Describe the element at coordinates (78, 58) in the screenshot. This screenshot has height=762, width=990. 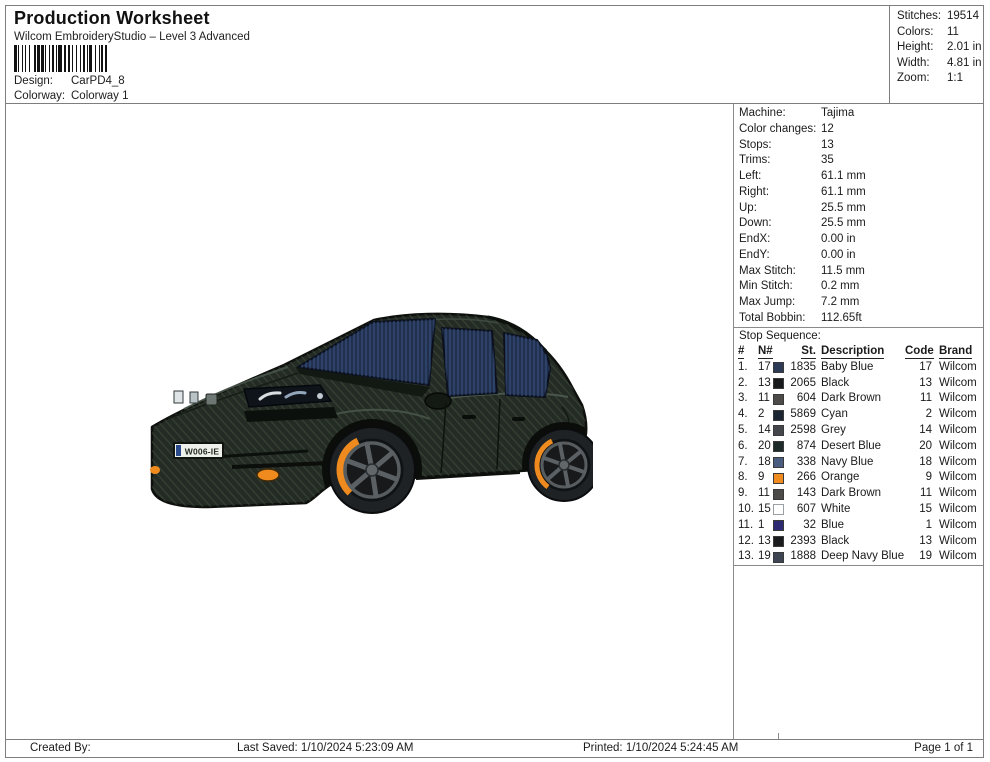
I see `design-barcode` at that location.